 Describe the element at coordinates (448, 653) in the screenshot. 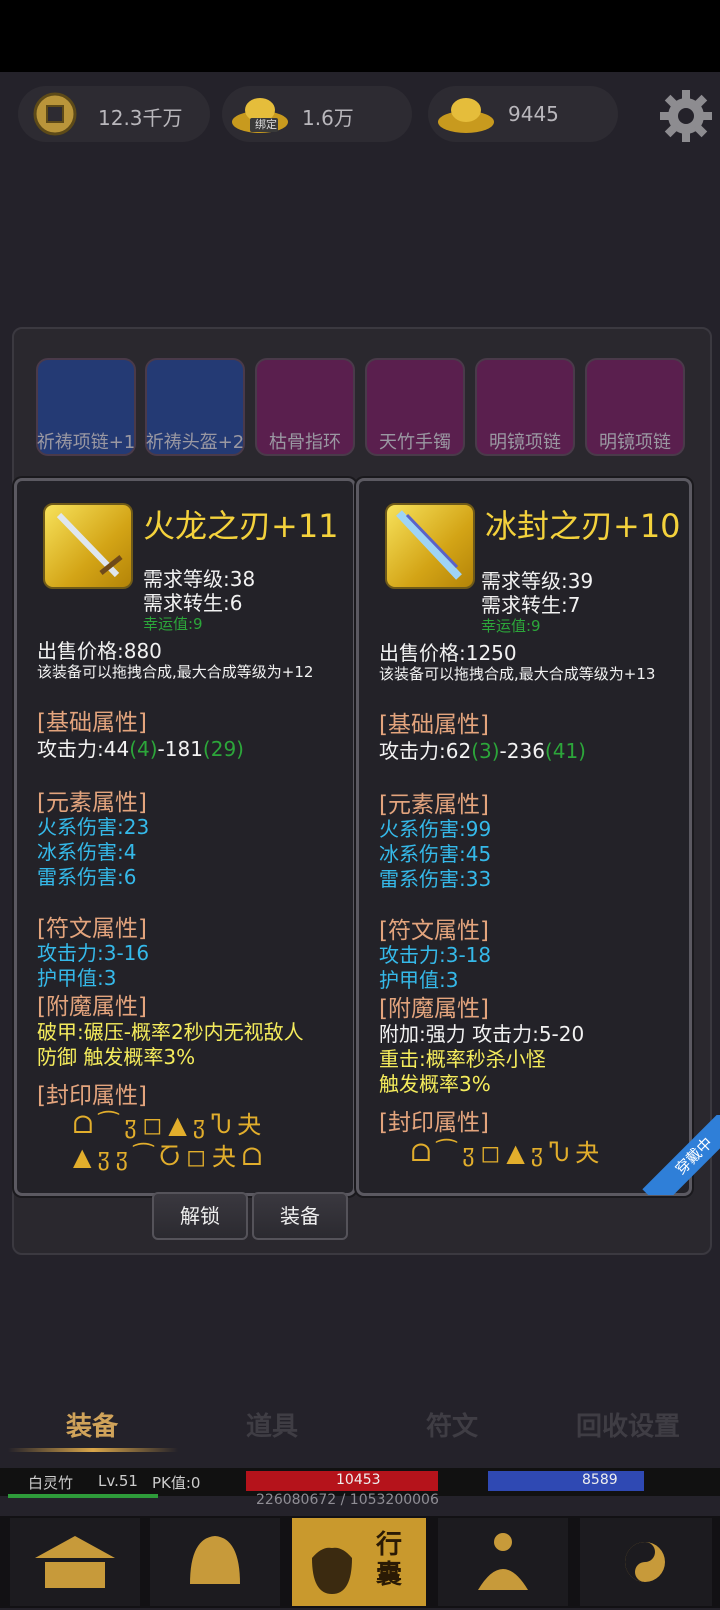

I see `sell-price: 出售价格:1250` at that location.